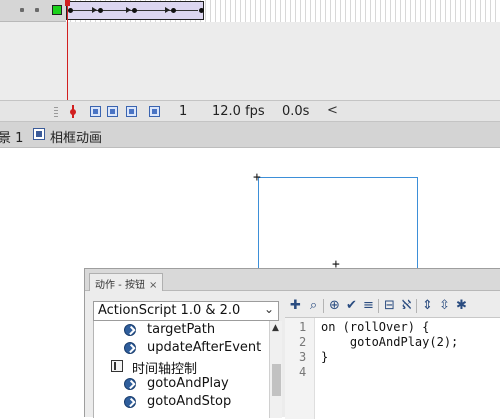 The width and height of the screenshot is (500, 419). I want to click on actions-tab: 动作 - 按钮 ×, so click(126, 282).